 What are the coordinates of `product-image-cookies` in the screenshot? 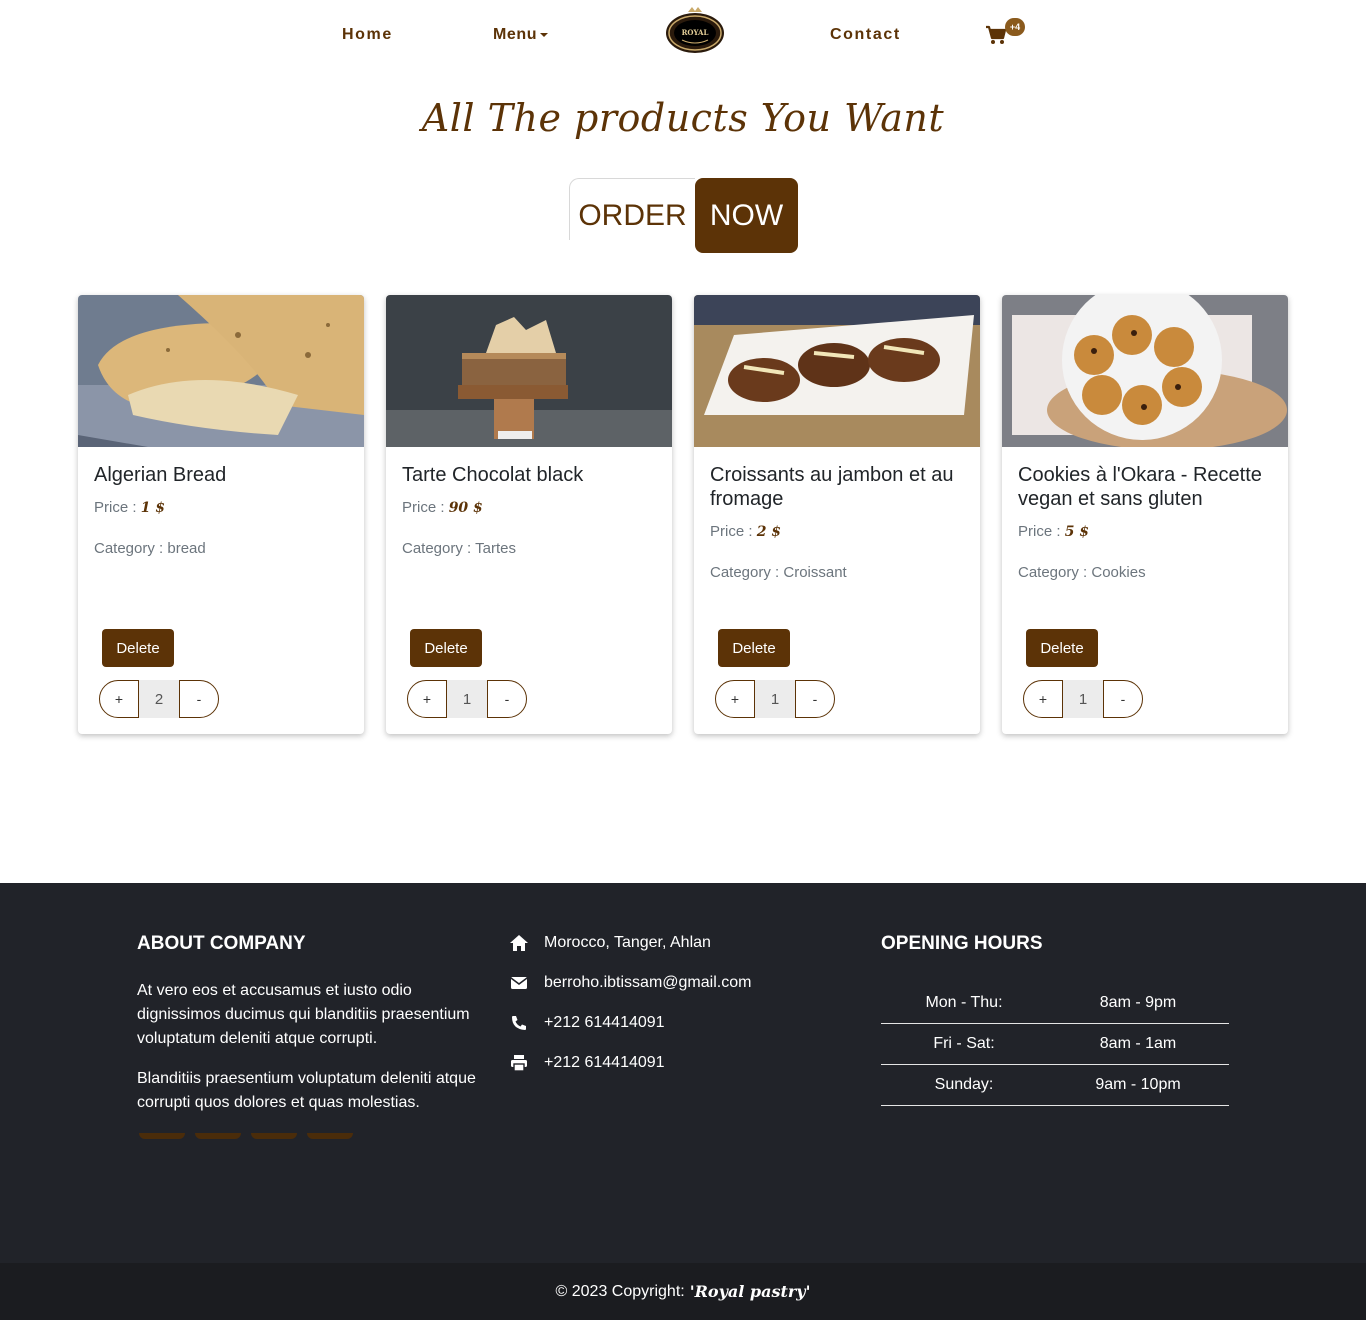 It's located at (1145, 371).